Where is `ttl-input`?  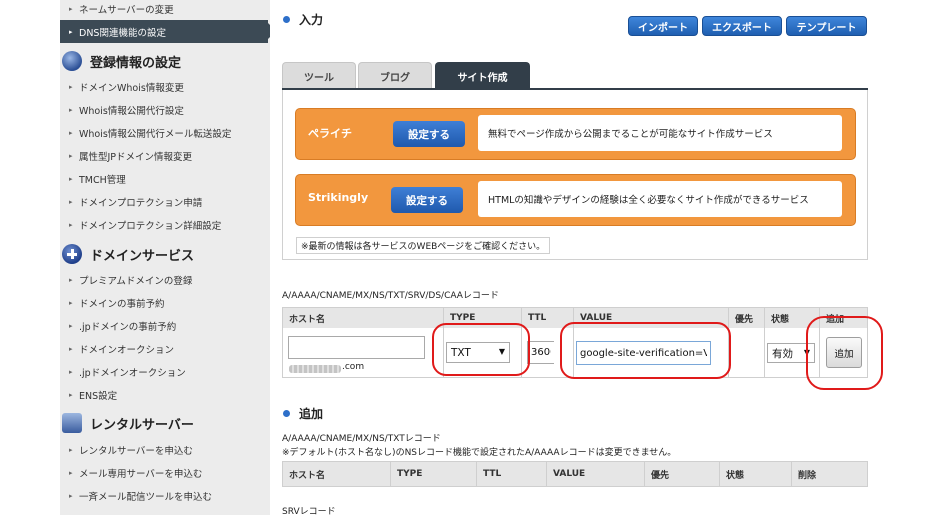
ttl-input is located at coordinates (540, 352).